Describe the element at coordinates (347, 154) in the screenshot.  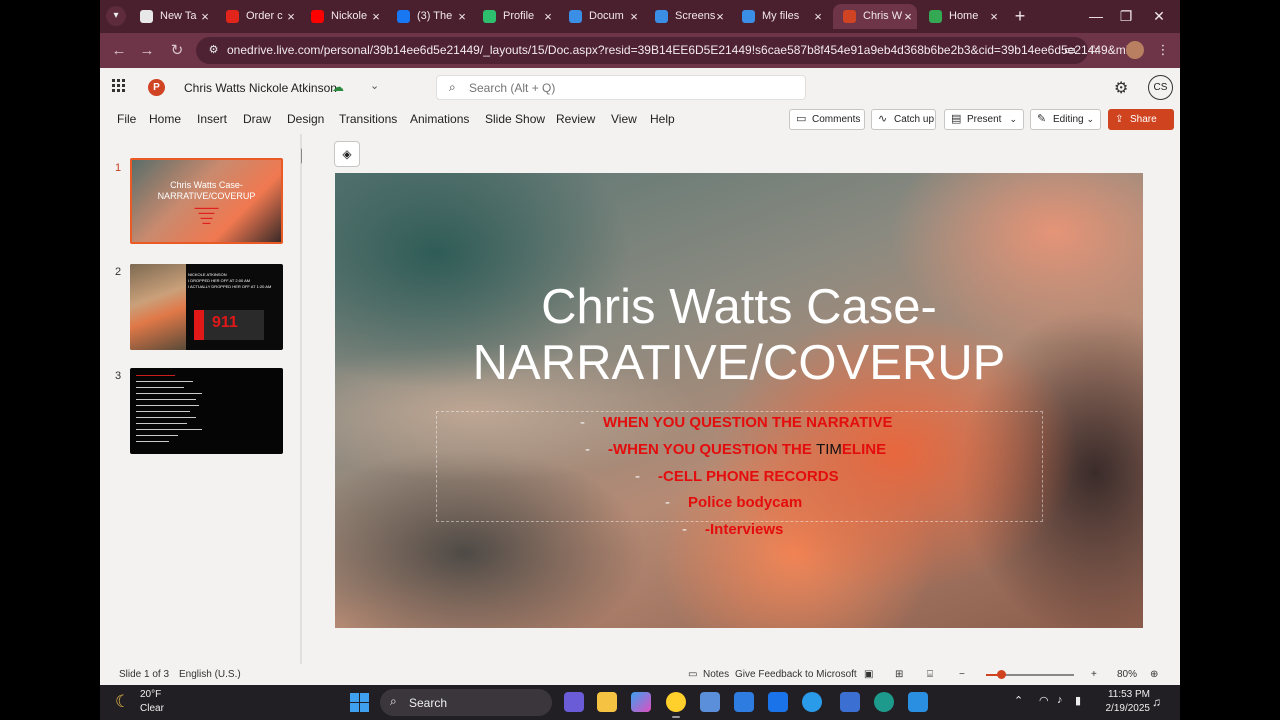
I see `copilot-icon: ◈` at that location.